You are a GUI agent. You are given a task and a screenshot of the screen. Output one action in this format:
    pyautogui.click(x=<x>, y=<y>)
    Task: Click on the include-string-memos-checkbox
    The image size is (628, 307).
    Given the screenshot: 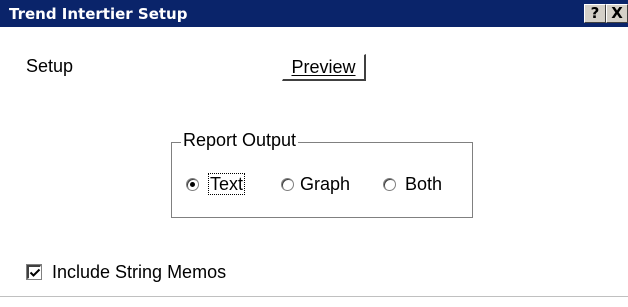 What is the action you would take?
    pyautogui.click(x=34, y=272)
    